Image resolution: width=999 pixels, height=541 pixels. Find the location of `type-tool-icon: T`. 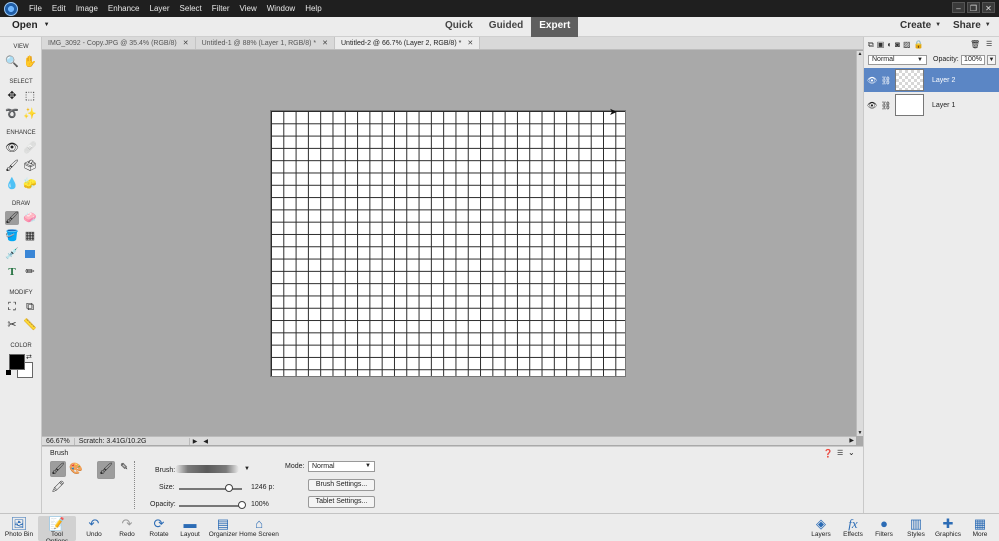

type-tool-icon: T is located at coordinates (12, 272).